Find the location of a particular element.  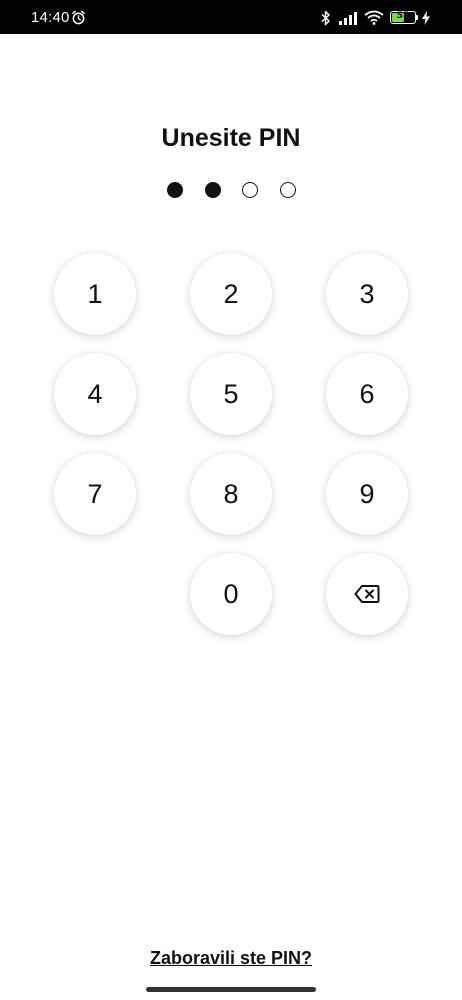

battery-level: 55 is located at coordinates (403, 16).